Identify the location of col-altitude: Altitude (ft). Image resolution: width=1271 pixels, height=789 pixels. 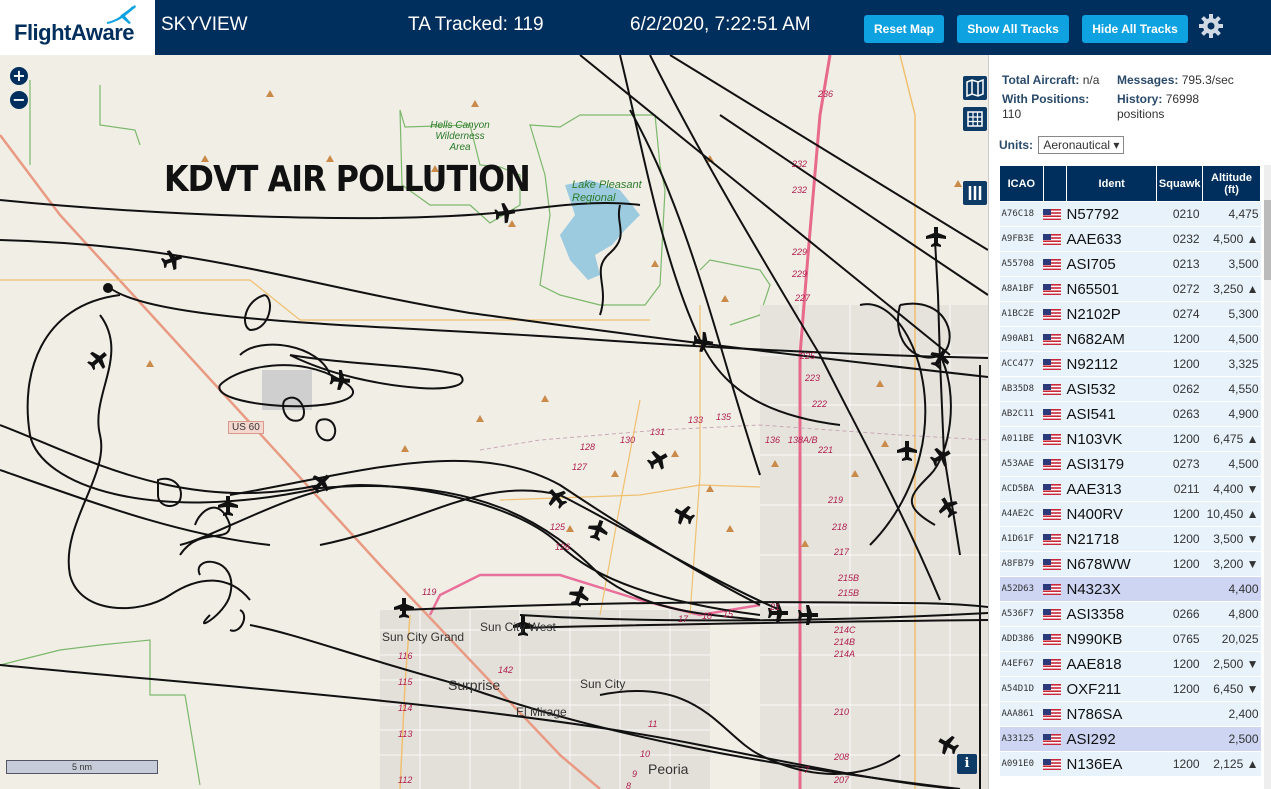
(1231, 183).